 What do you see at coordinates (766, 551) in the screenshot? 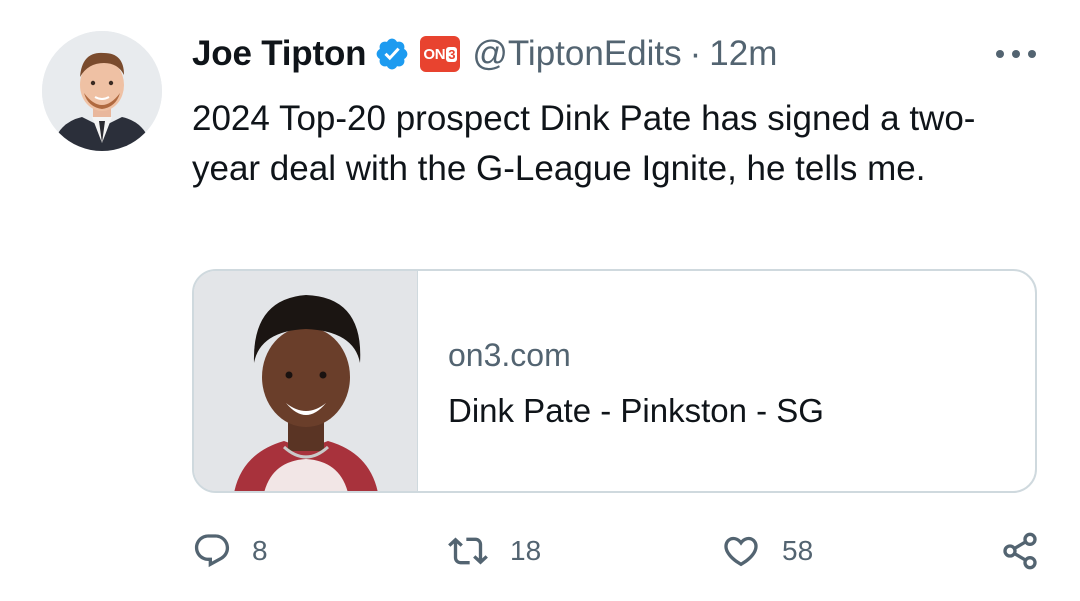
I see `like-button: 58` at bounding box center [766, 551].